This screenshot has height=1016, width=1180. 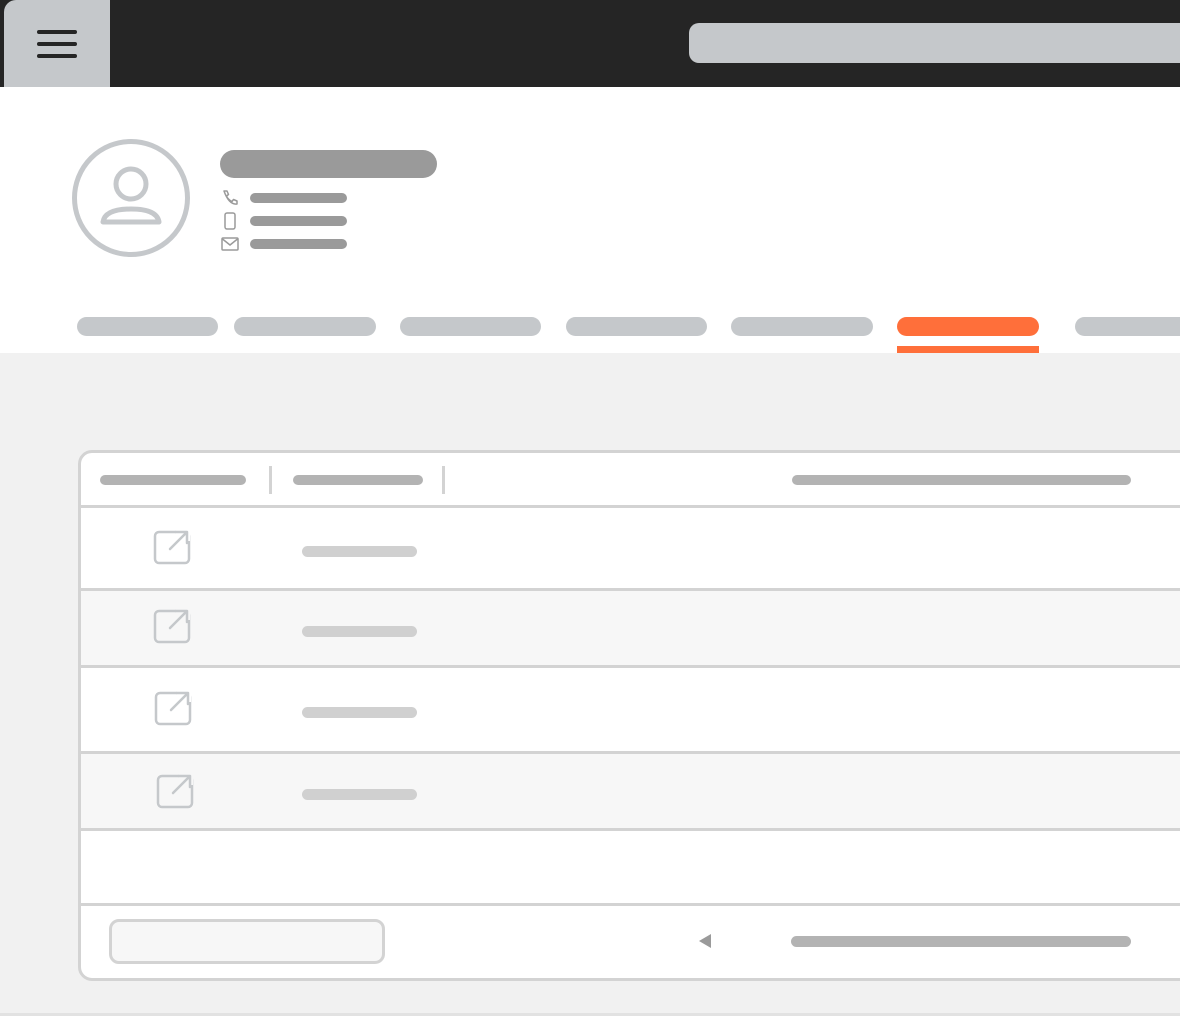 What do you see at coordinates (230, 244) in the screenshot?
I see `mail-icon` at bounding box center [230, 244].